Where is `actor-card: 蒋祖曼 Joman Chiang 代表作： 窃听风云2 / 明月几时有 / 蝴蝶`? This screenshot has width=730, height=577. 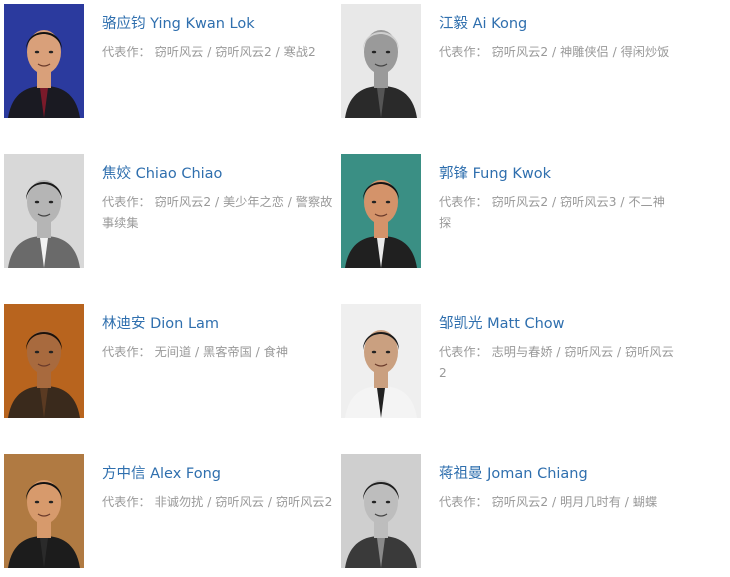 actor-card: 蒋祖曼 Joman Chiang 代表作： 窃听风云2 / 明月几时有 / 蝴蝶 is located at coordinates (511, 513).